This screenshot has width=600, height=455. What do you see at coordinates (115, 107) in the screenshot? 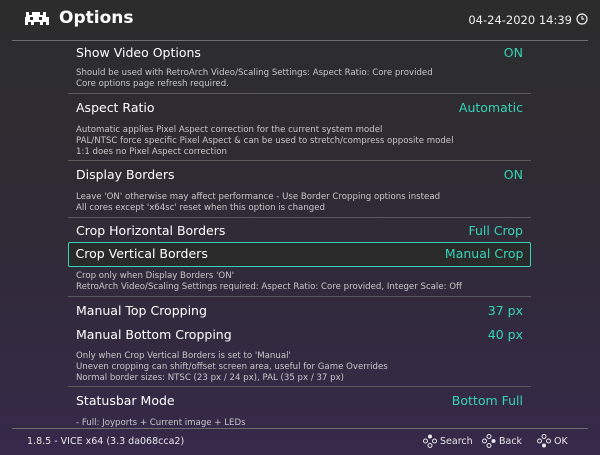
I see `option-label: Aspect Ratio` at bounding box center [115, 107].